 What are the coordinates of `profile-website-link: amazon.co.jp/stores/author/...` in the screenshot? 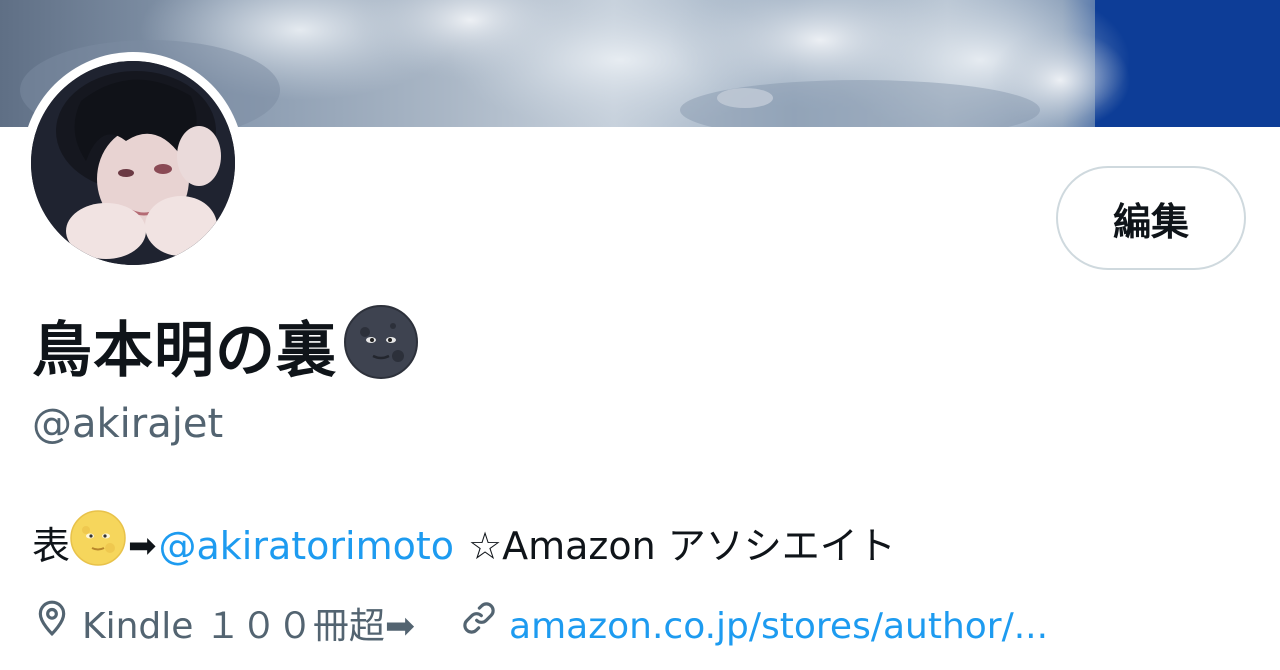 It's located at (778, 627).